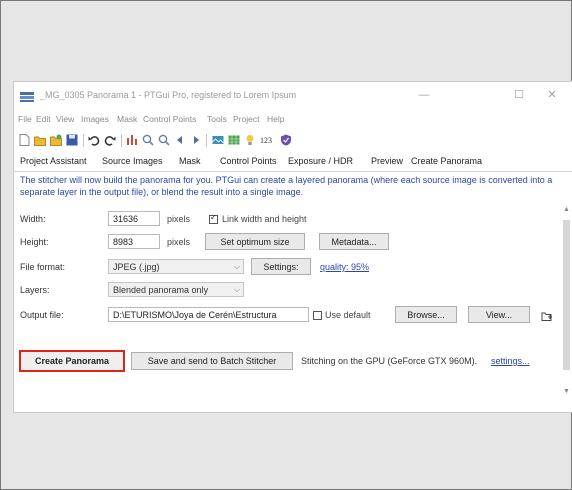 This screenshot has width=572, height=490. What do you see at coordinates (275, 119) in the screenshot?
I see `menu-help: Help` at bounding box center [275, 119].